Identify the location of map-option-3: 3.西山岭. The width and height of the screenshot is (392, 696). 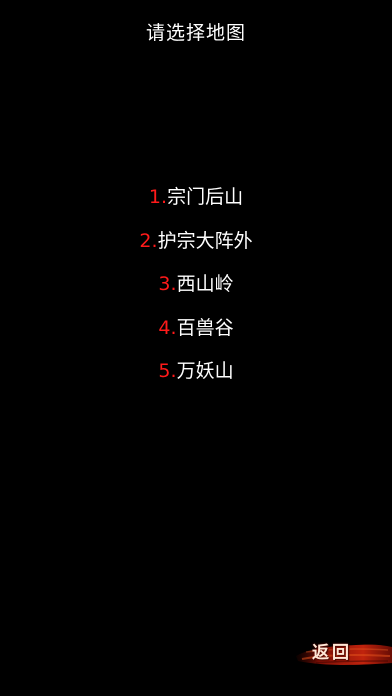
(196, 285).